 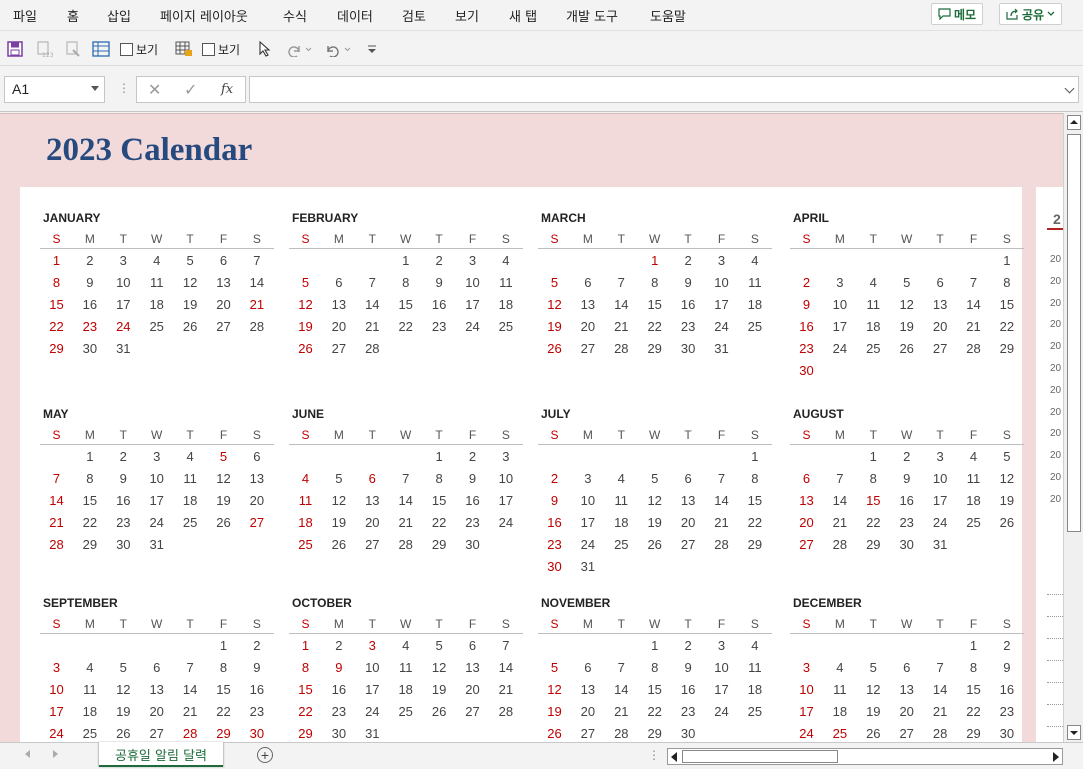 I want to click on calendar-day: 12, so click(x=873, y=689).